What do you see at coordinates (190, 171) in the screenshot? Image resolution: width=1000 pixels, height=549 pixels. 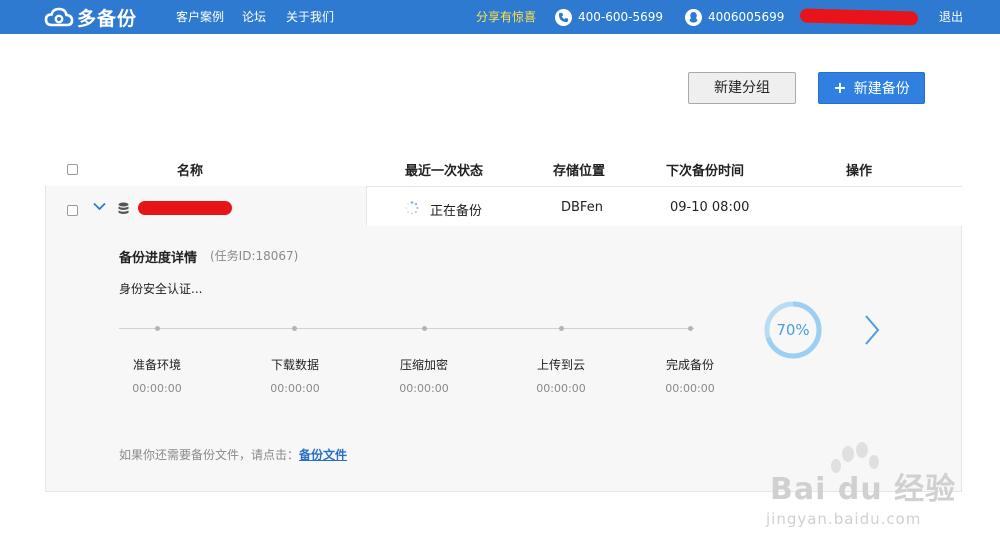 I see `column-header-name: 名称` at bounding box center [190, 171].